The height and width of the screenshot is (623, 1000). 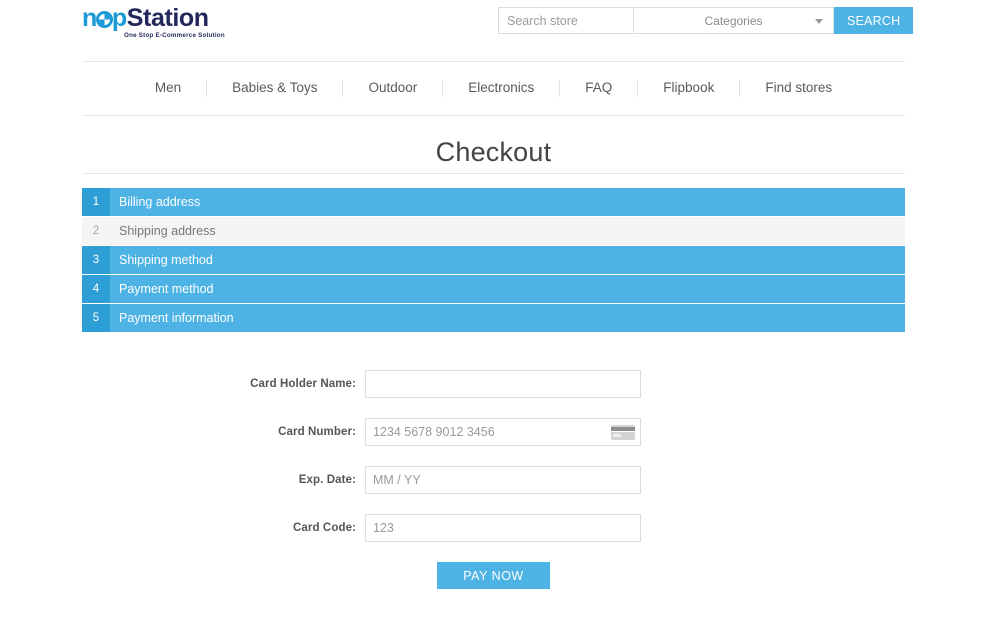 What do you see at coordinates (317, 432) in the screenshot?
I see `card-number-label: Card Number:` at bounding box center [317, 432].